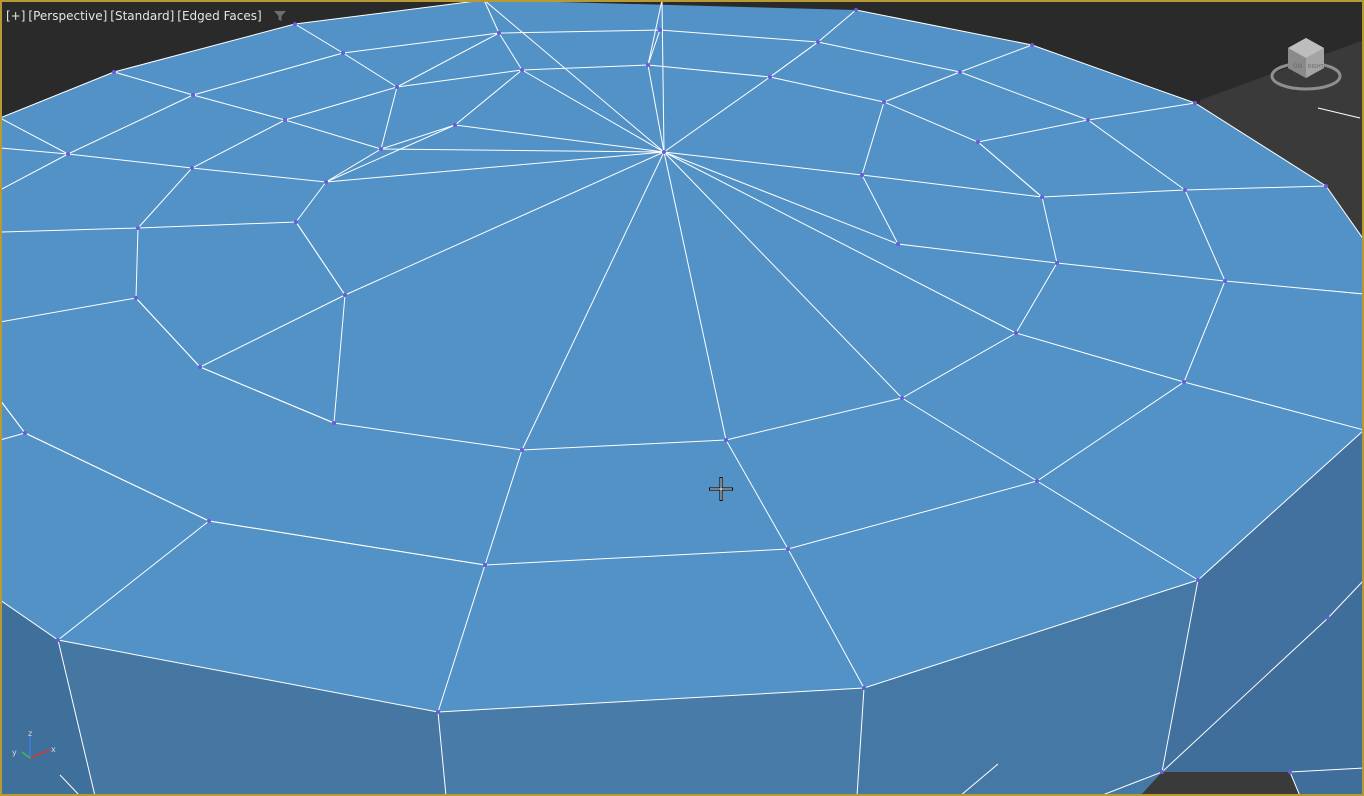  What do you see at coordinates (34, 744) in the screenshot?
I see `axis-triad: x z y` at bounding box center [34, 744].